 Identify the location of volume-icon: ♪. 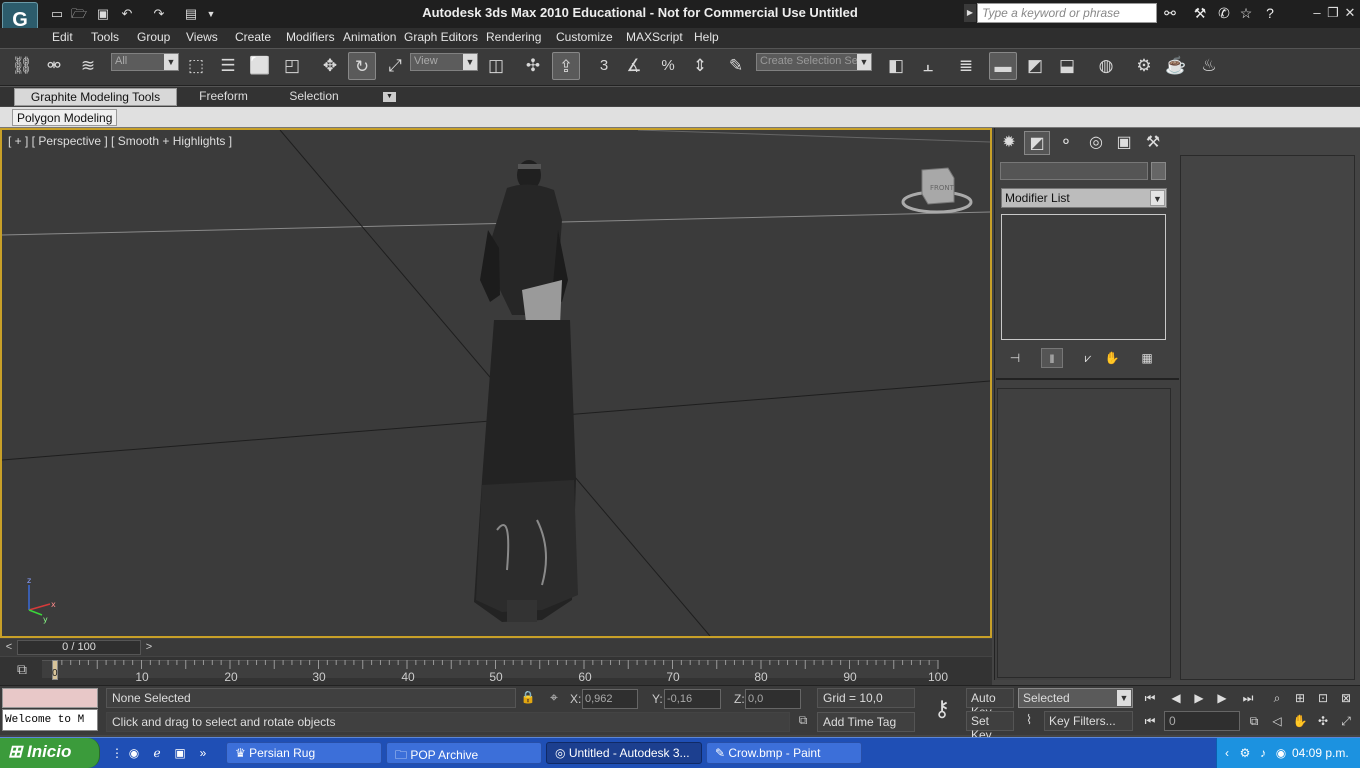
(1263, 753).